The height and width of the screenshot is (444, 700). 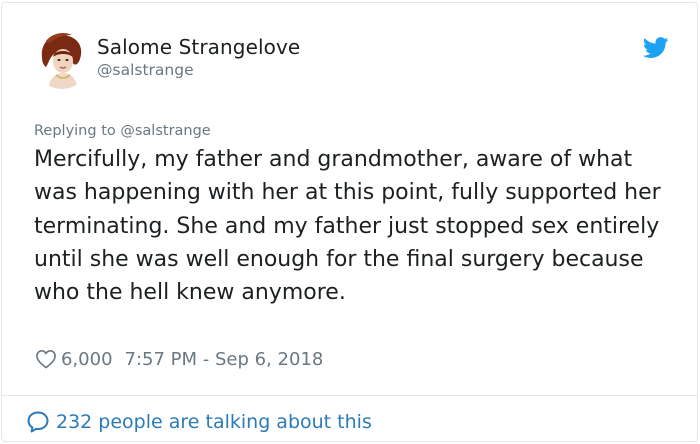 What do you see at coordinates (198, 47) in the screenshot?
I see `author-name: Salome Strangelove` at bounding box center [198, 47].